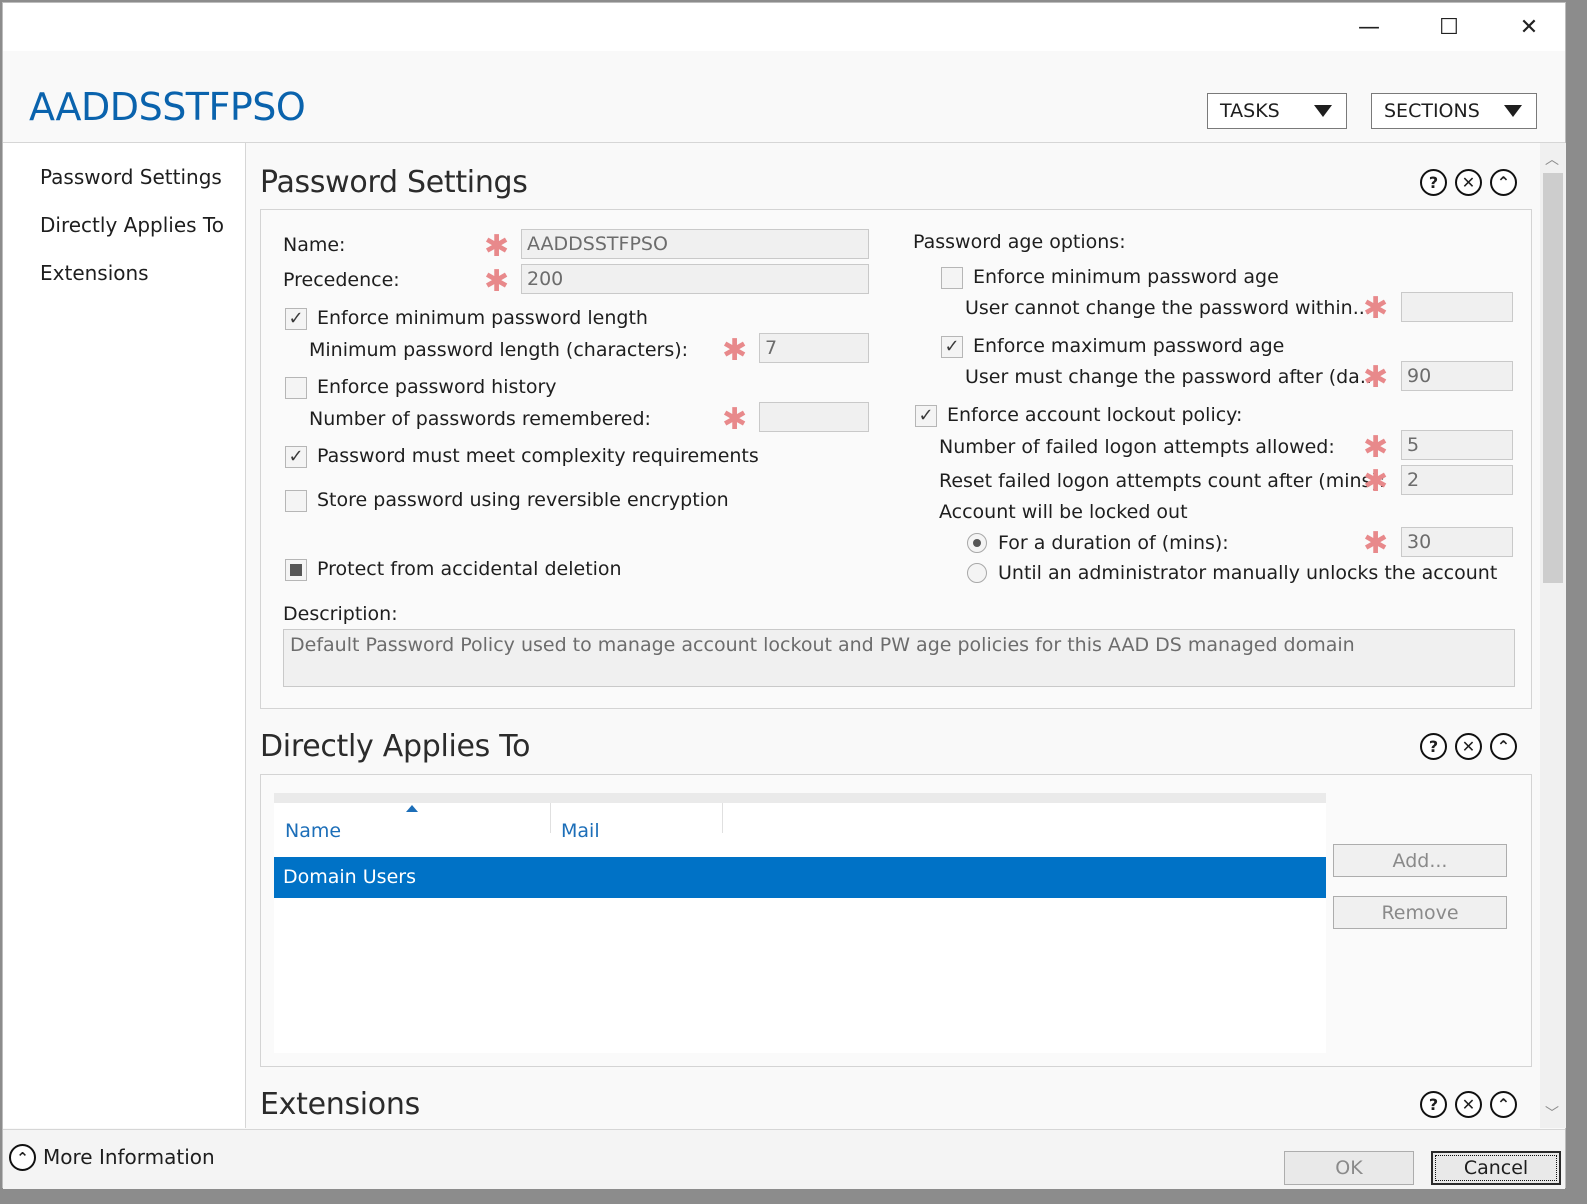  I want to click on enforce-max-age-label: Enforce maximum password age, so click(1129, 346).